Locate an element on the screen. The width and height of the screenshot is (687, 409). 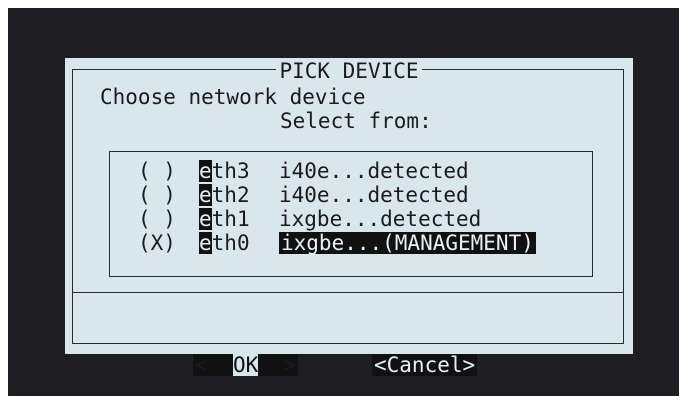
dialog-title-text: PICK DEVICE is located at coordinates (349, 71).